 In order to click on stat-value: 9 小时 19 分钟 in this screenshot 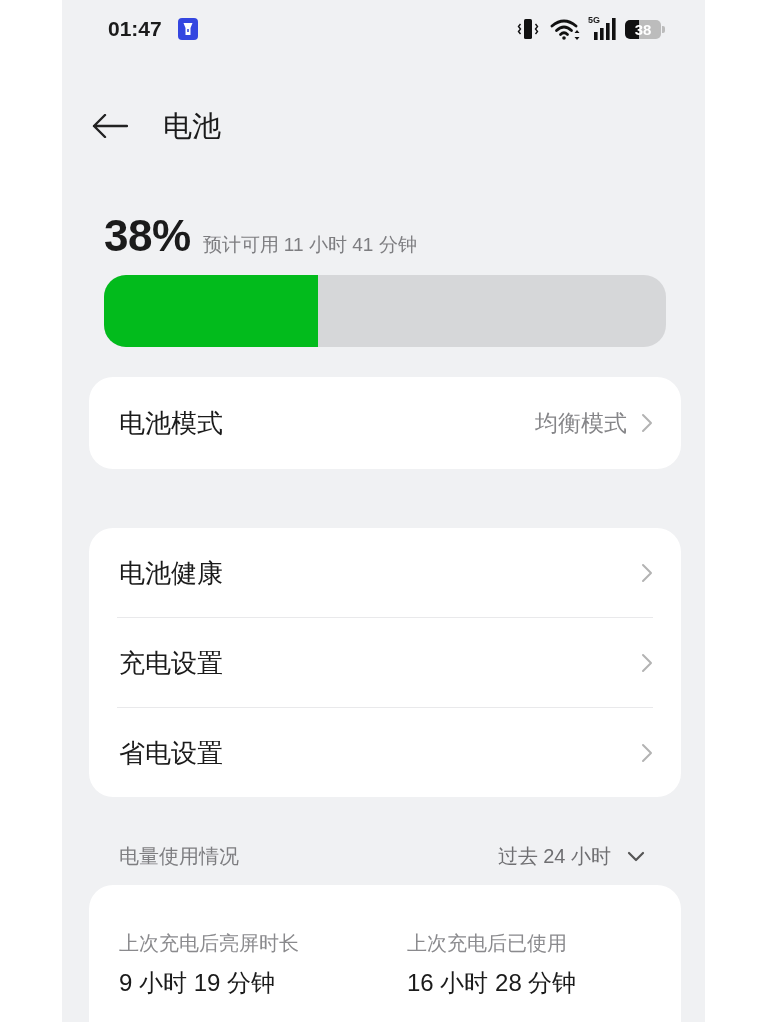, I will do `click(198, 983)`.